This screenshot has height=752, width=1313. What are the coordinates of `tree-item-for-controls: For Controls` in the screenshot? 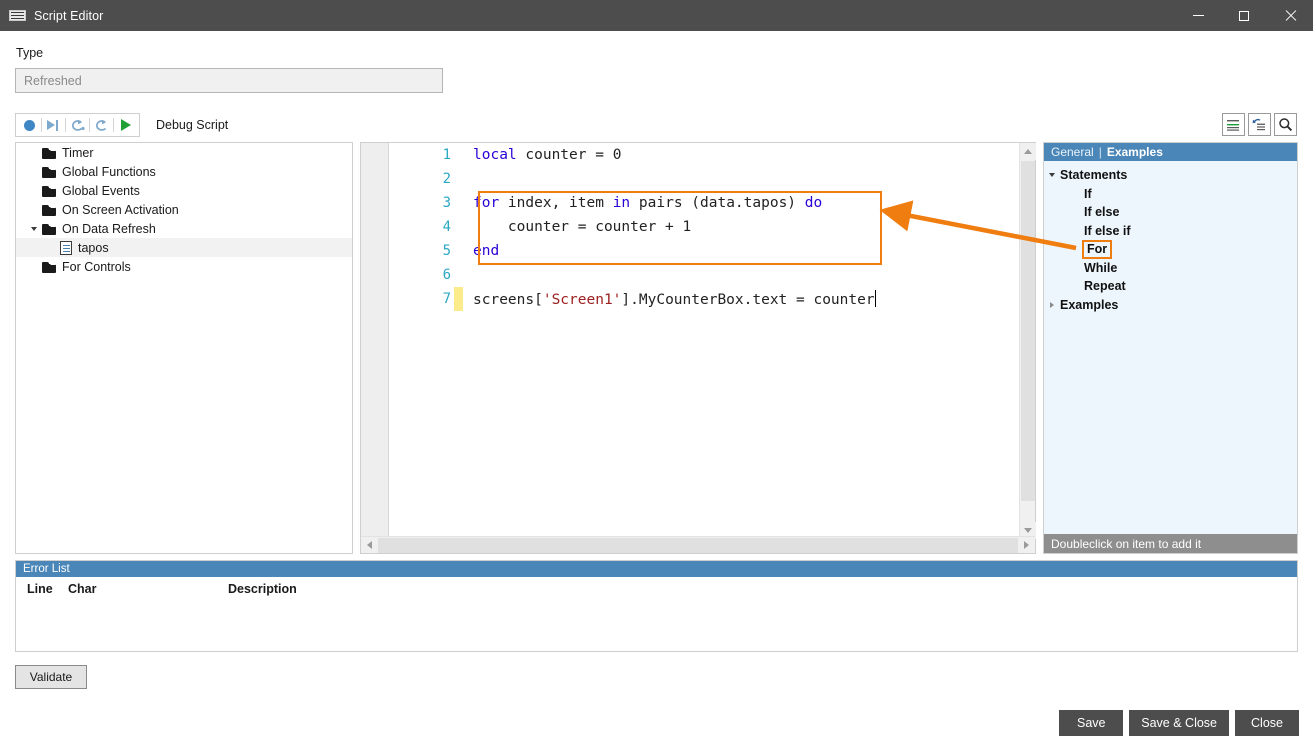 It's located at (184, 266).